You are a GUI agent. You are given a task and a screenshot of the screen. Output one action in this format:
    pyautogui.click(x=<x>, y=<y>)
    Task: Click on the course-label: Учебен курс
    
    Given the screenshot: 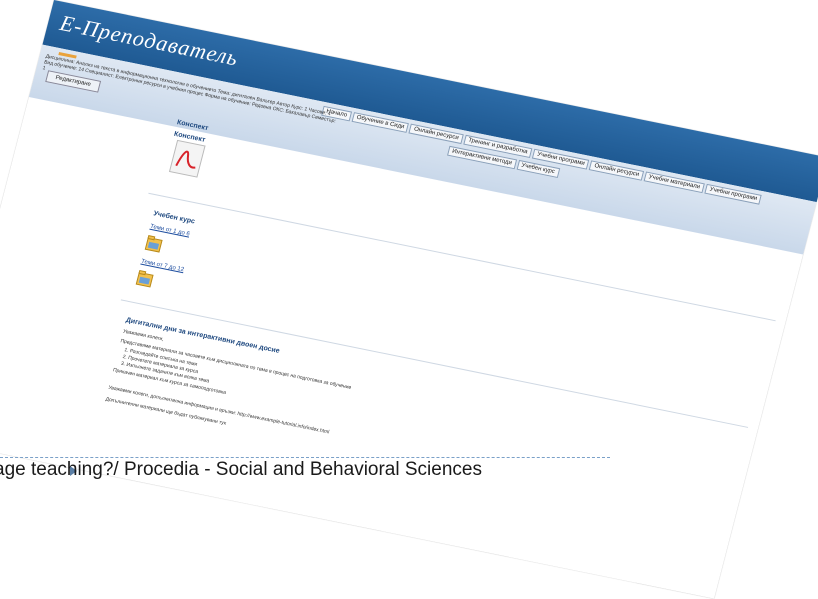 What is the action you would take?
    pyautogui.click(x=174, y=218)
    